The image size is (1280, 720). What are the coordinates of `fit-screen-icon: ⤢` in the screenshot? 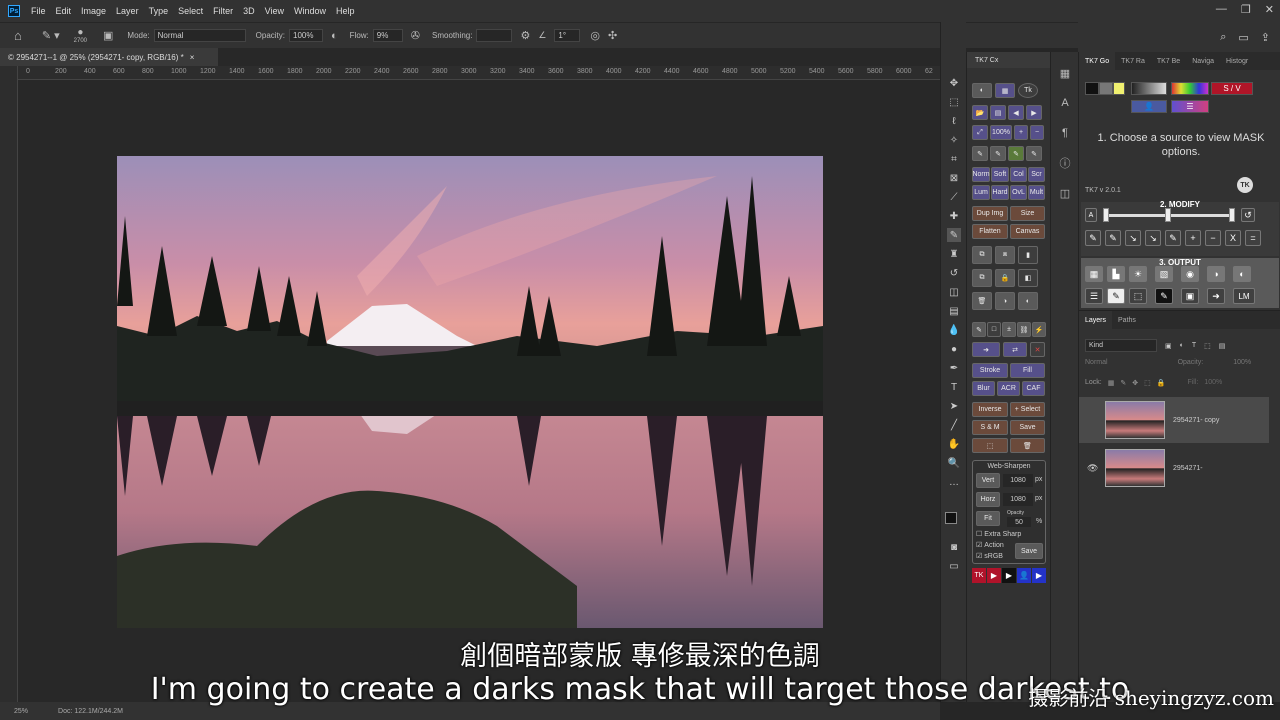 It's located at (980, 132).